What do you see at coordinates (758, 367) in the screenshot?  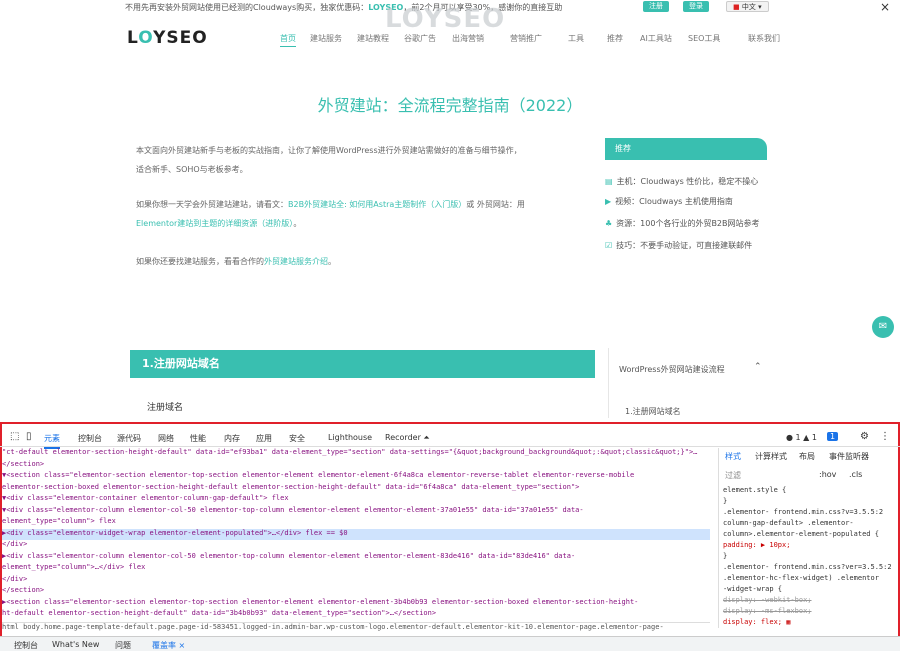 I see `chevron-up-icon: ⌃` at bounding box center [758, 367].